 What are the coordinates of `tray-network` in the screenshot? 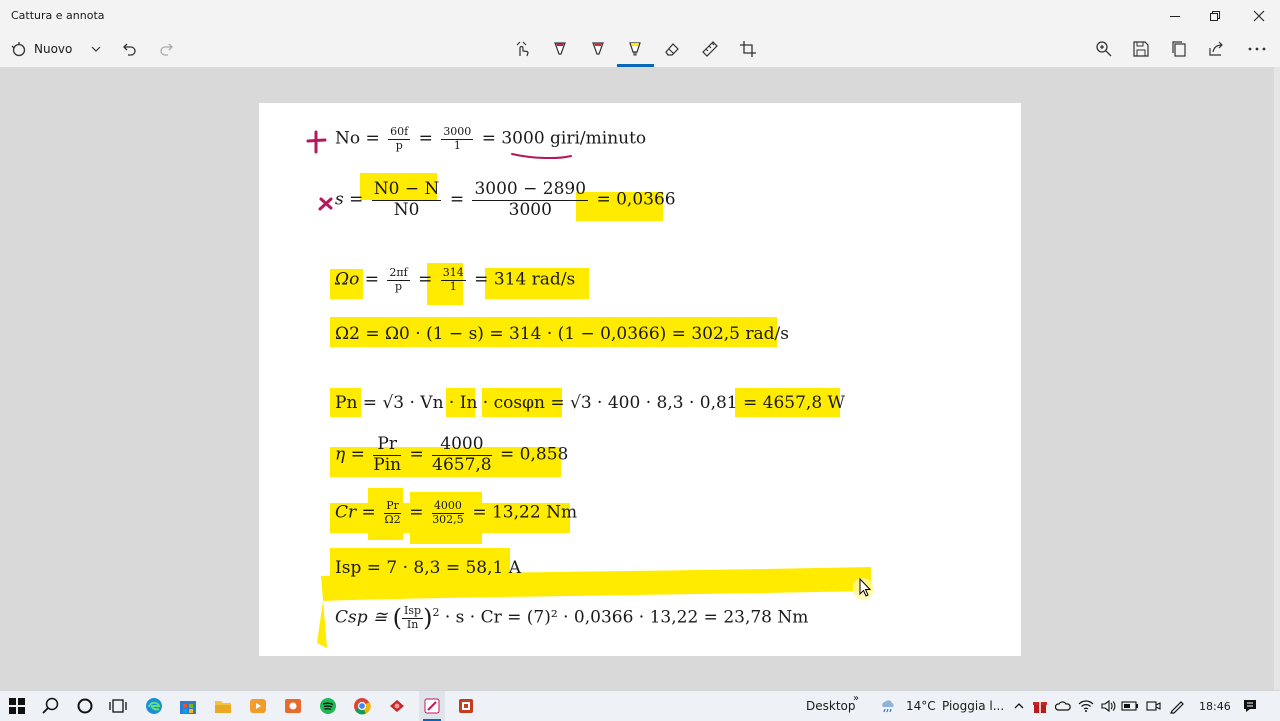 It's located at (1086, 706).